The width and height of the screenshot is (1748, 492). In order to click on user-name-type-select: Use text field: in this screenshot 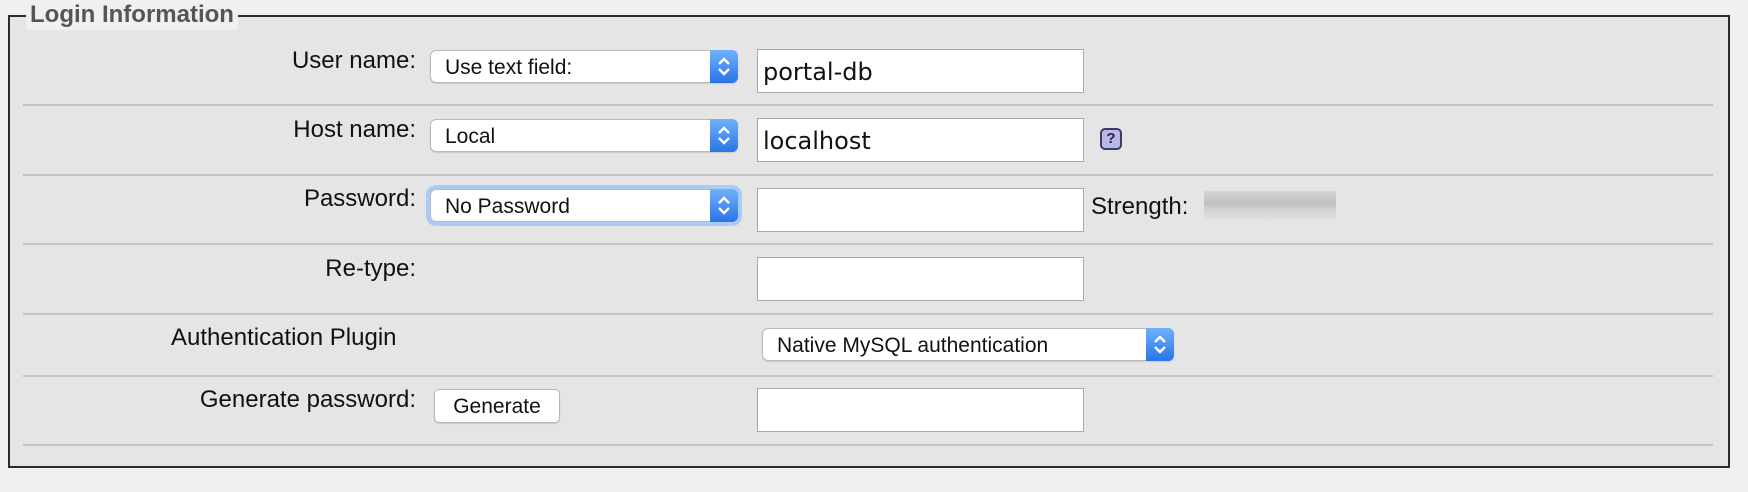, I will do `click(584, 66)`.